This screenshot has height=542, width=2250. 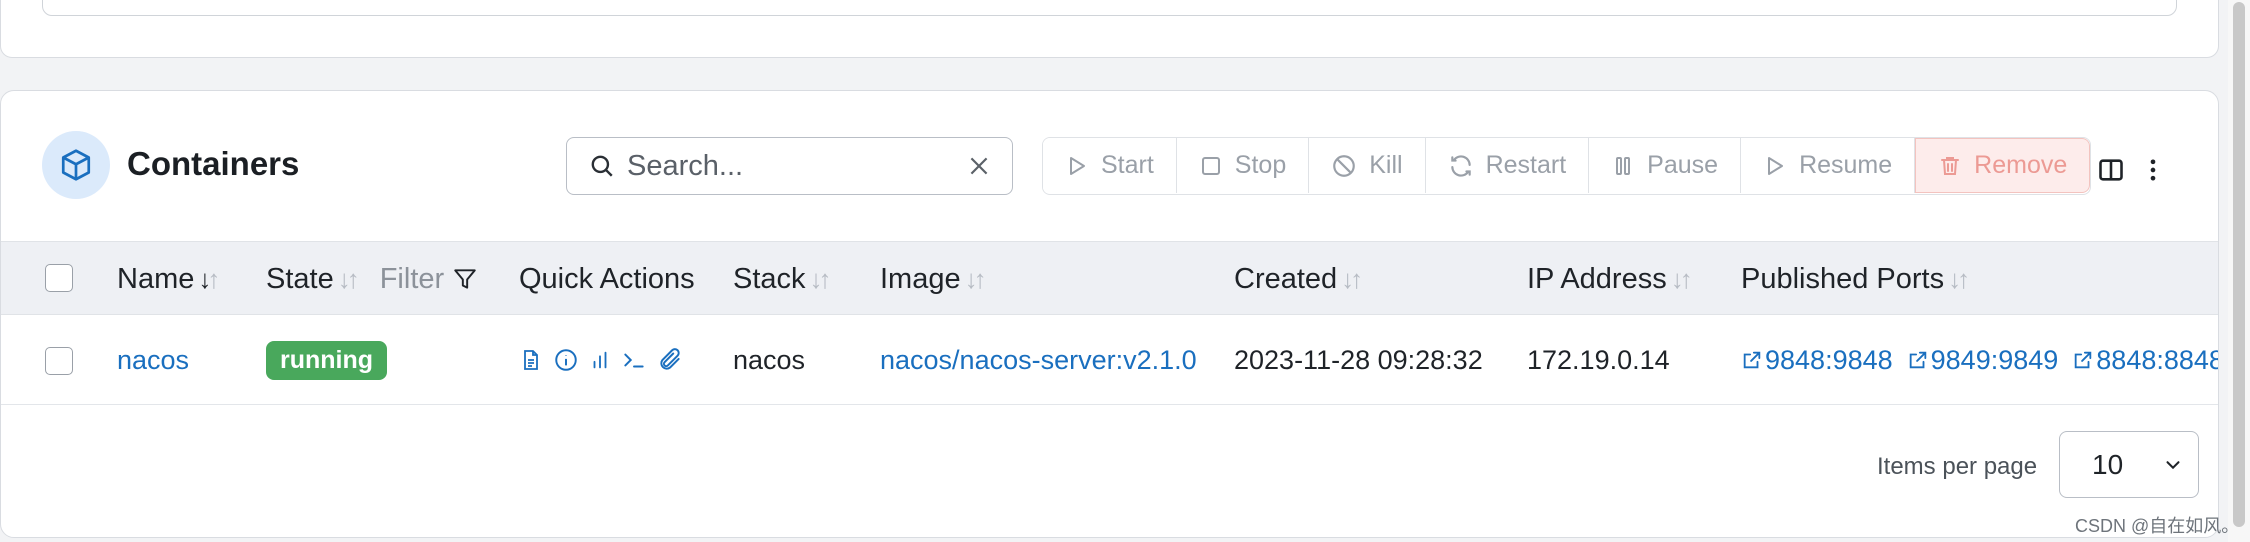 I want to click on search-input, so click(x=792, y=166).